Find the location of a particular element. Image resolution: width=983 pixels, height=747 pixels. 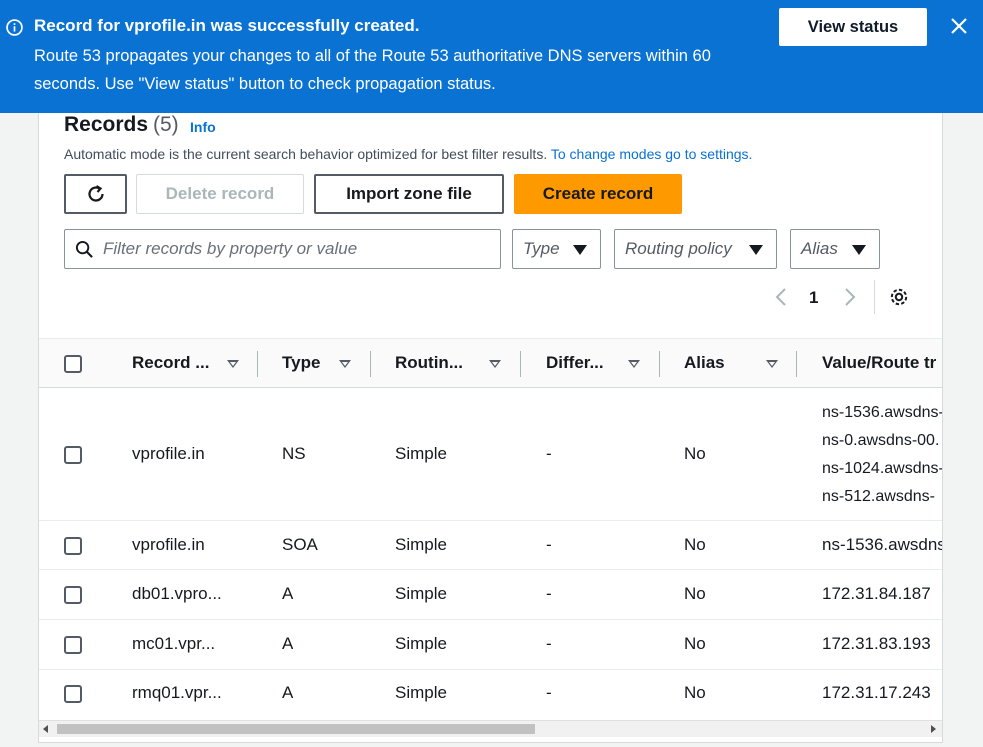

chevron-right-icon is located at coordinates (850, 297).